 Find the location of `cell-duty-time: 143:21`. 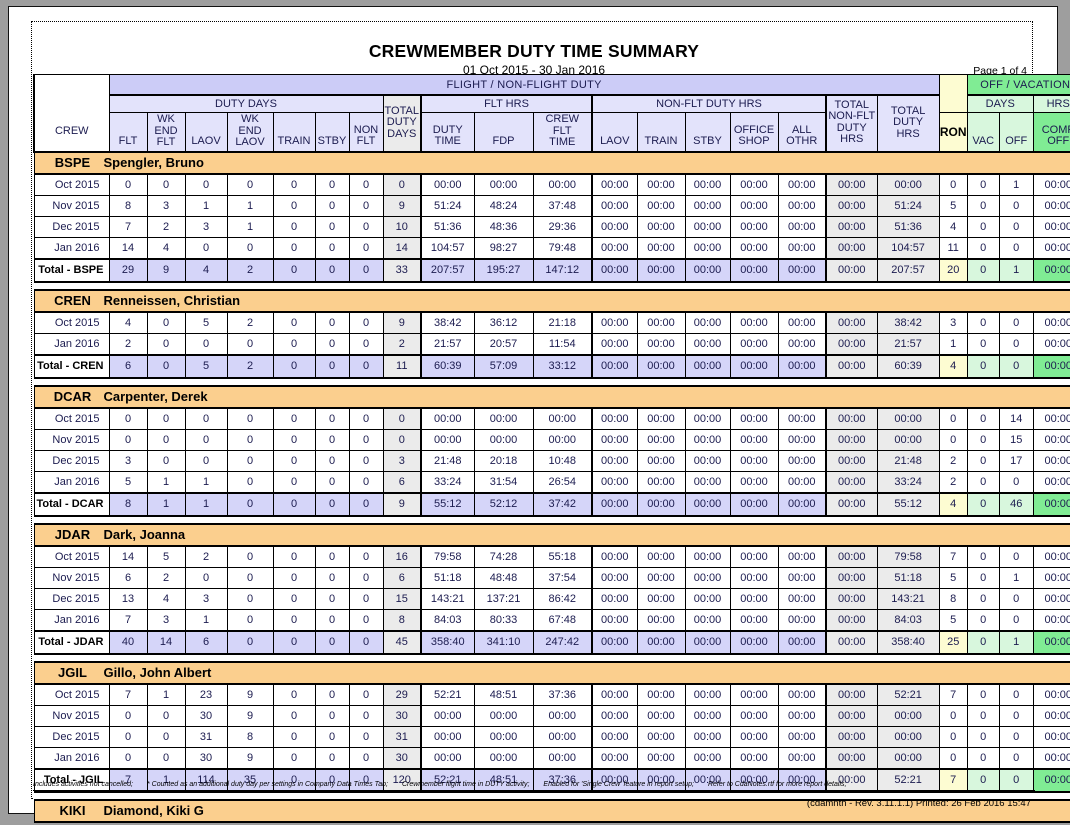

cell-duty-time: 143:21 is located at coordinates (447, 598).